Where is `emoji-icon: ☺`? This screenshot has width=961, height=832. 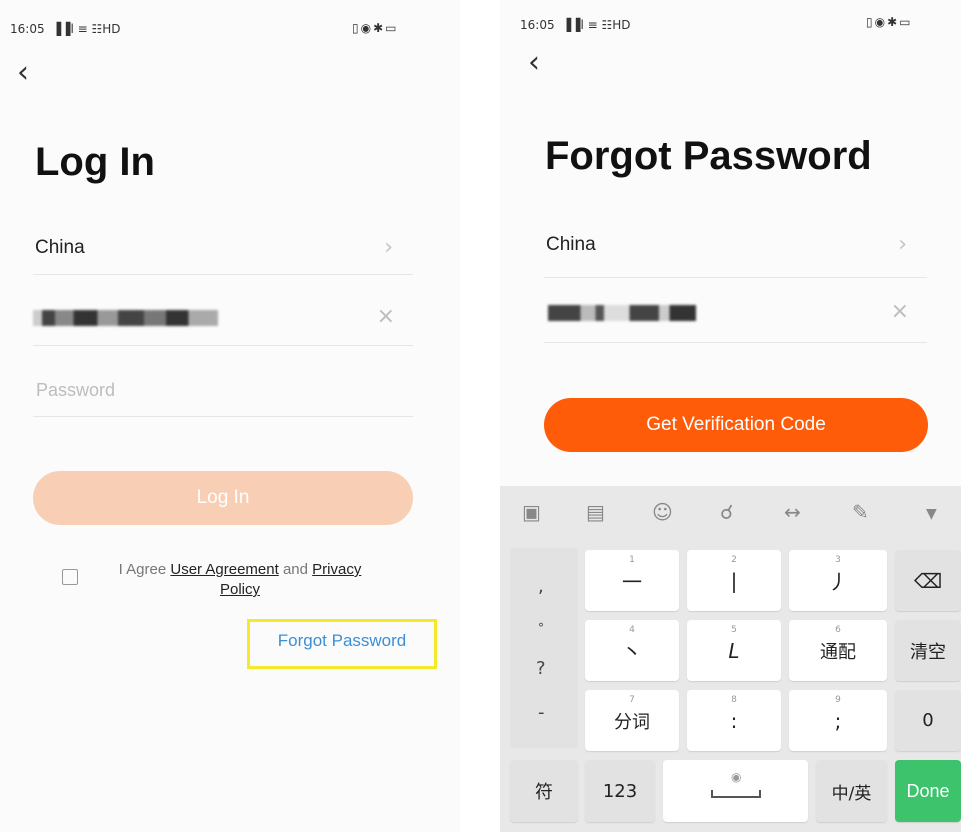 emoji-icon: ☺ is located at coordinates (662, 512).